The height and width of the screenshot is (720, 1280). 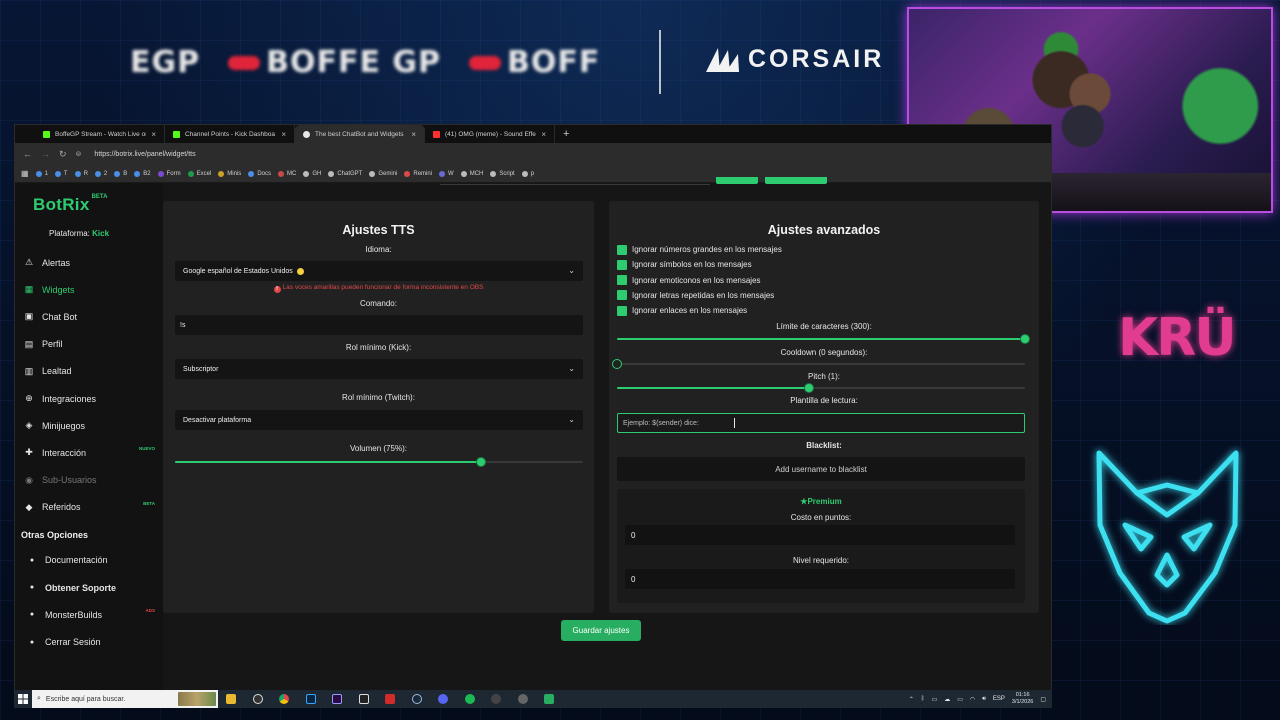 What do you see at coordinates (379, 420) in the screenshot?
I see `twitch-role-select: Desactivar plataforma ⌄` at bounding box center [379, 420].